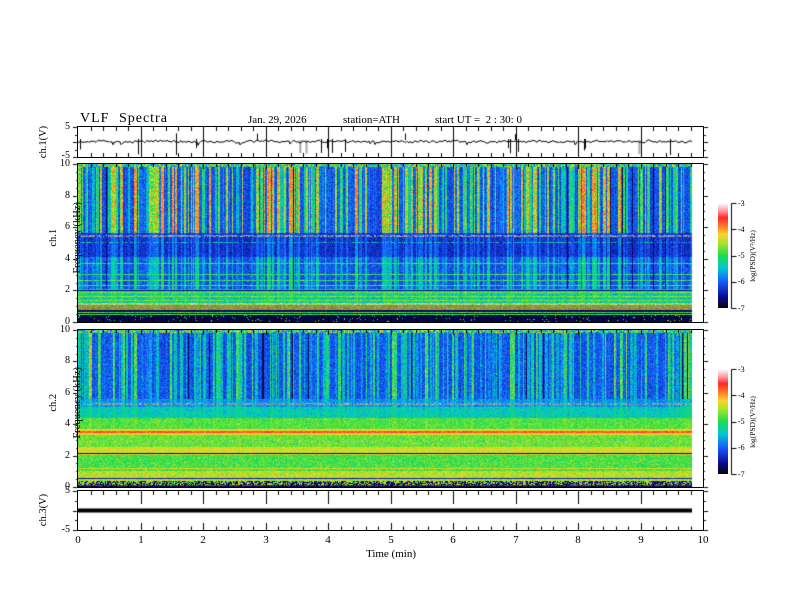  Describe the element at coordinates (141, 540) in the screenshot. I see `x-tick-label: 1` at that location.